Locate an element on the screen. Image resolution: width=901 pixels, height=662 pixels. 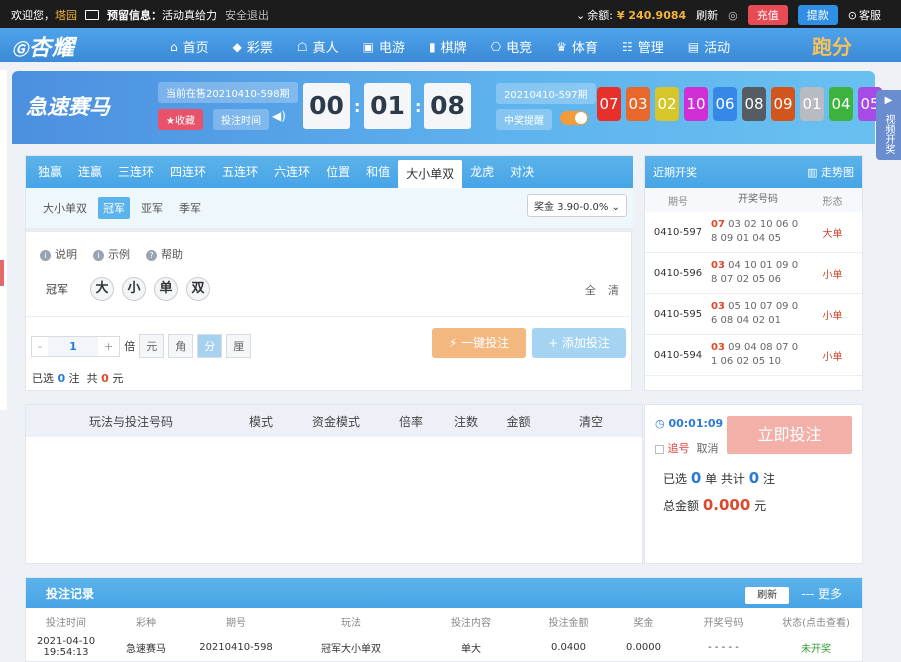
selection-summary: 已选 0 注 共 0 元 is located at coordinates (78, 378).